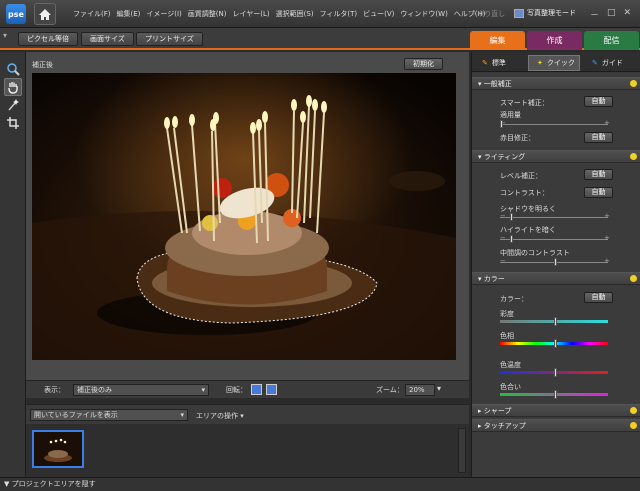  Describe the element at coordinates (256, 389) in the screenshot. I see `rotate-left-button` at that location.